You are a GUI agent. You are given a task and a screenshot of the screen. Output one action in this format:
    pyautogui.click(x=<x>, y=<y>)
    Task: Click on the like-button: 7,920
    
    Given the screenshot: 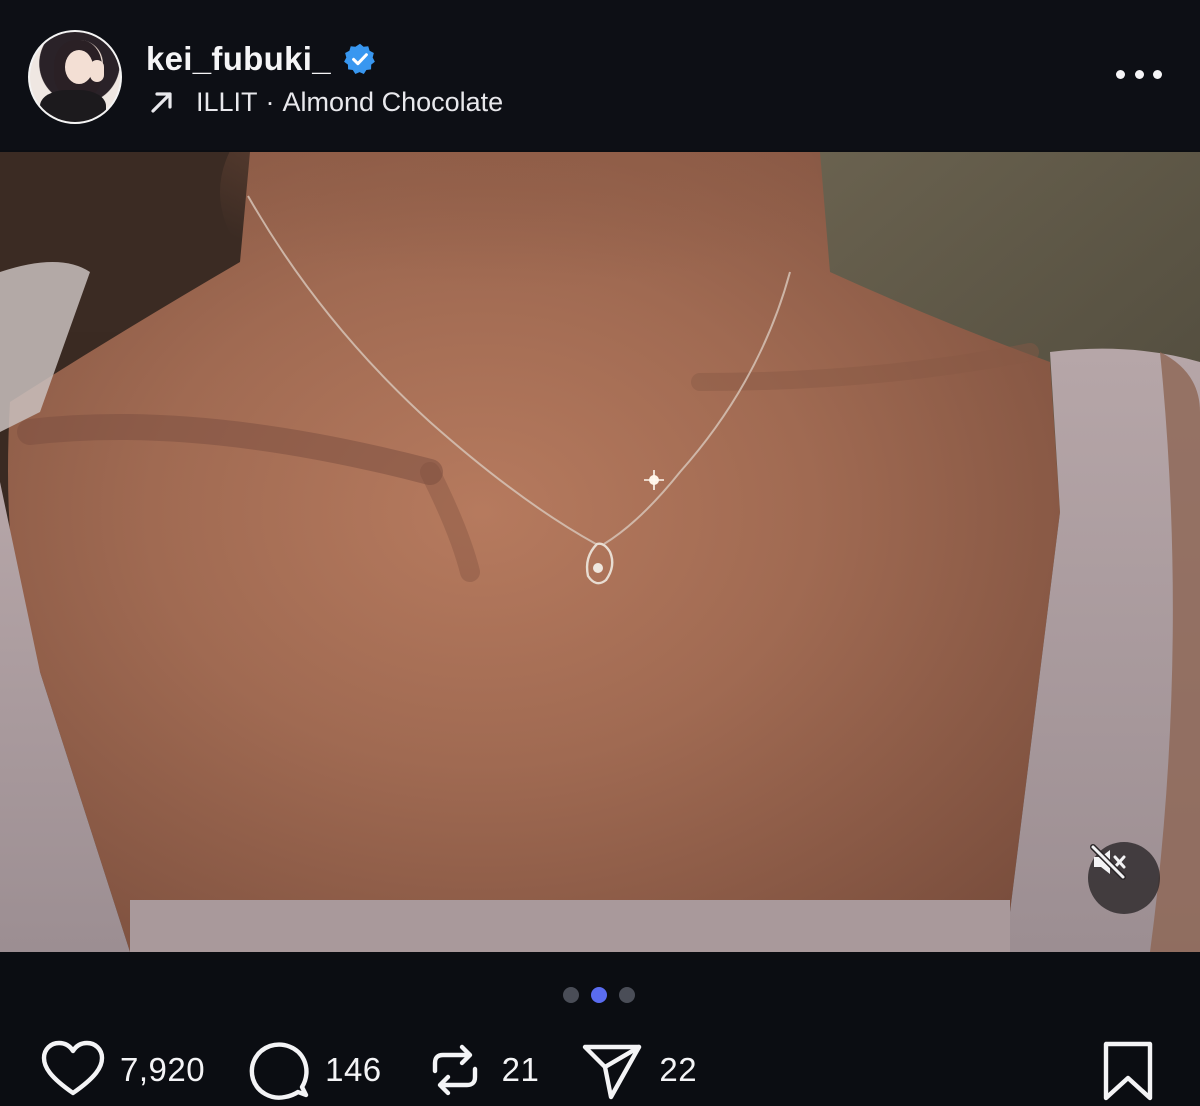 What is the action you would take?
    pyautogui.click(x=122, y=1070)
    